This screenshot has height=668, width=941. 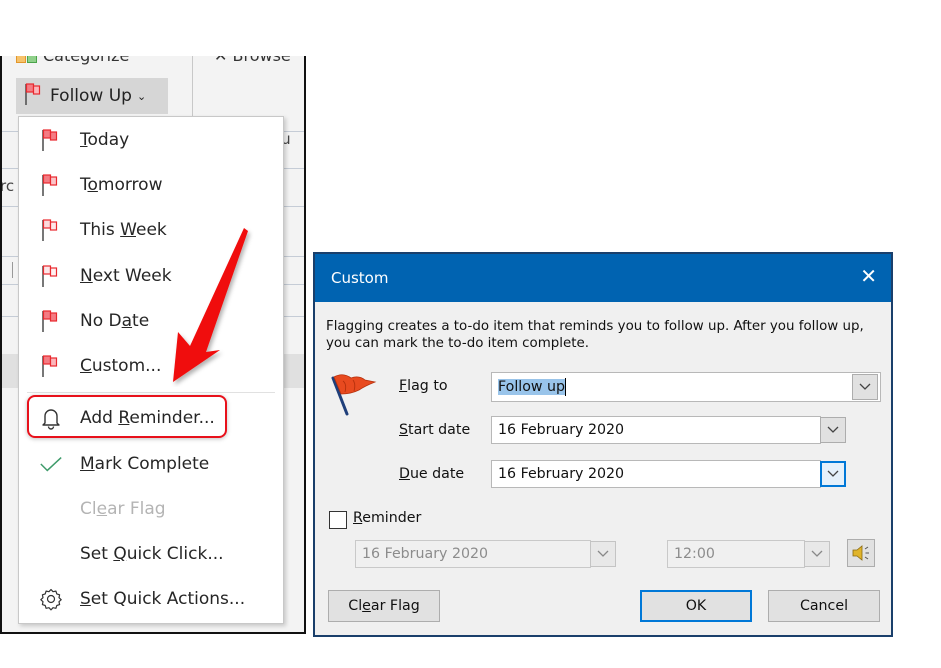 I want to click on start-date-dropdown-button, so click(x=833, y=430).